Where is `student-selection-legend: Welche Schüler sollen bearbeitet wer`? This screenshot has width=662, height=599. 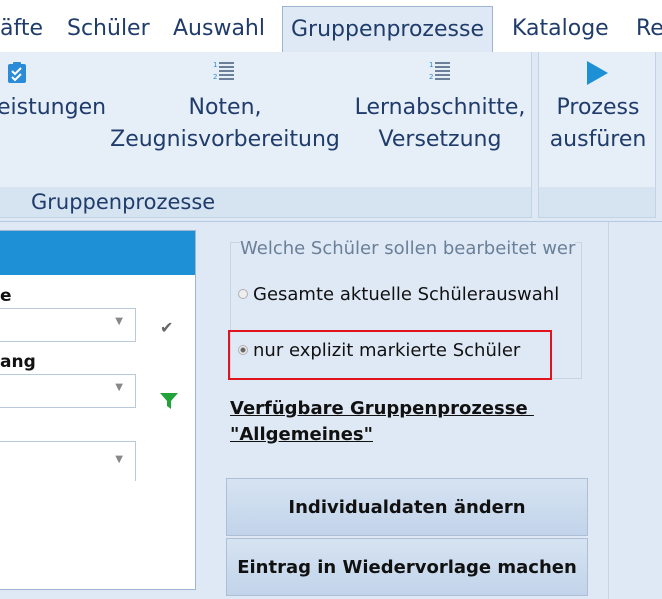 student-selection-legend: Welche Schüler sollen bearbeitet wer is located at coordinates (408, 248).